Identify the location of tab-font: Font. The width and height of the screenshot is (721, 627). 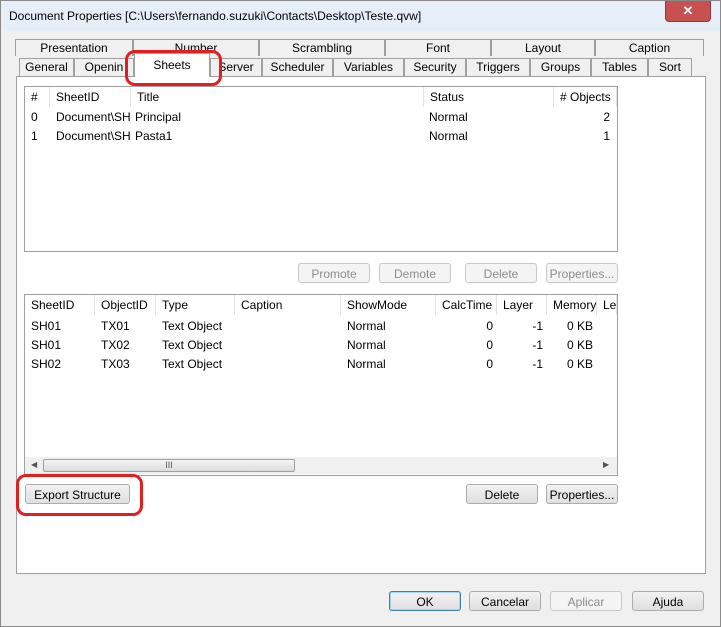
(438, 47).